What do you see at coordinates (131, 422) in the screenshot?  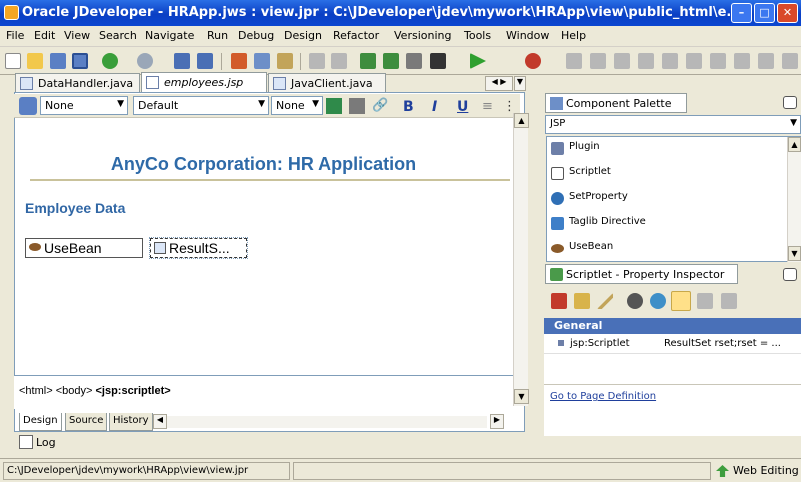 I see `tab-history: History` at bounding box center [131, 422].